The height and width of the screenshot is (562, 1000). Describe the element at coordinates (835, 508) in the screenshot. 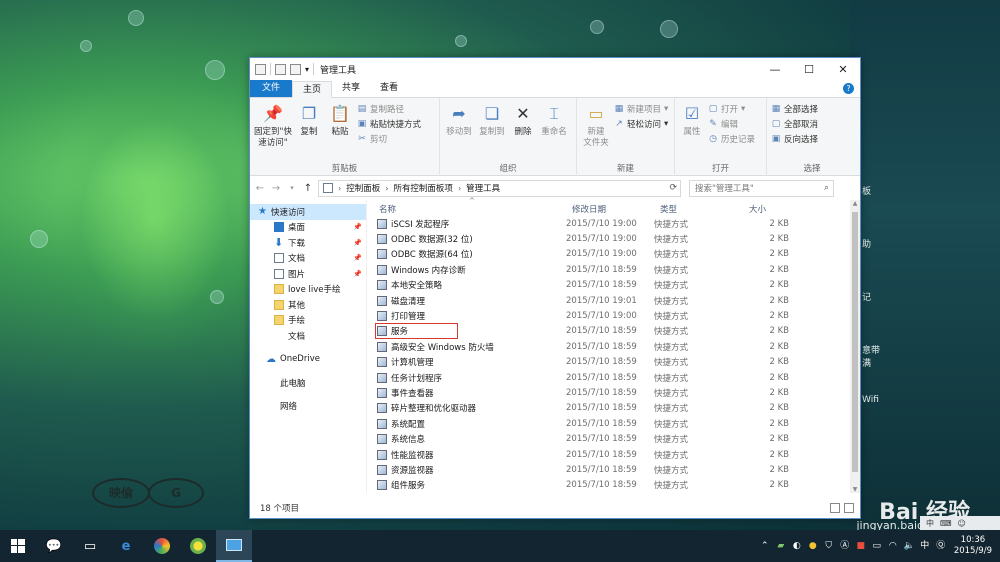

I see `details-view-icon` at that location.